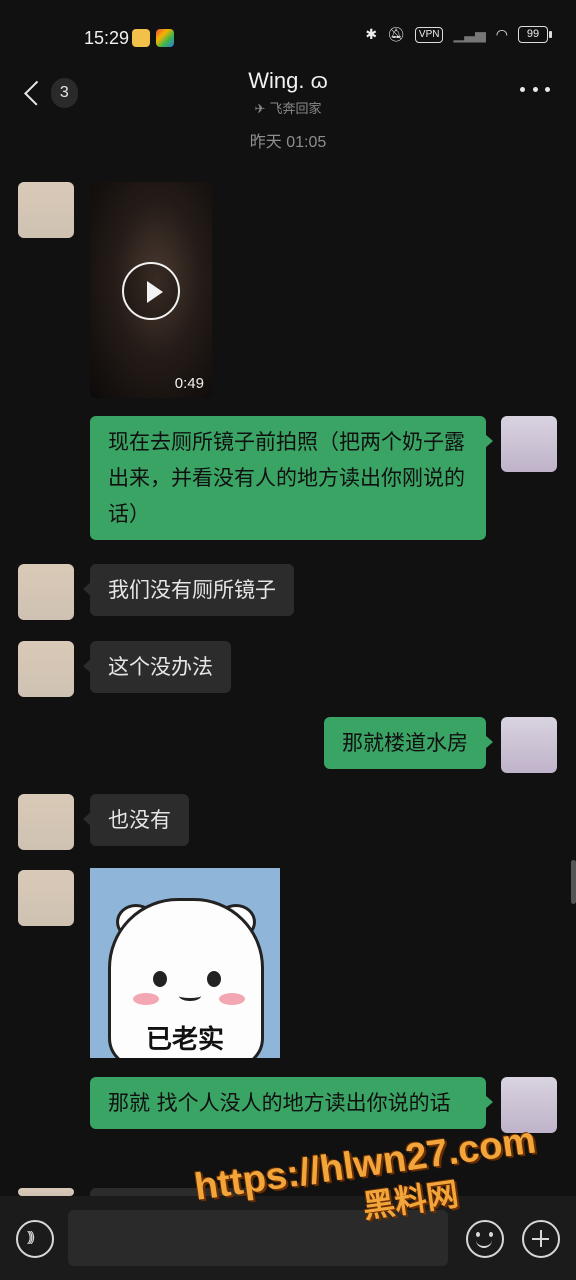  I want to click on plus-icon, so click(541, 1239).